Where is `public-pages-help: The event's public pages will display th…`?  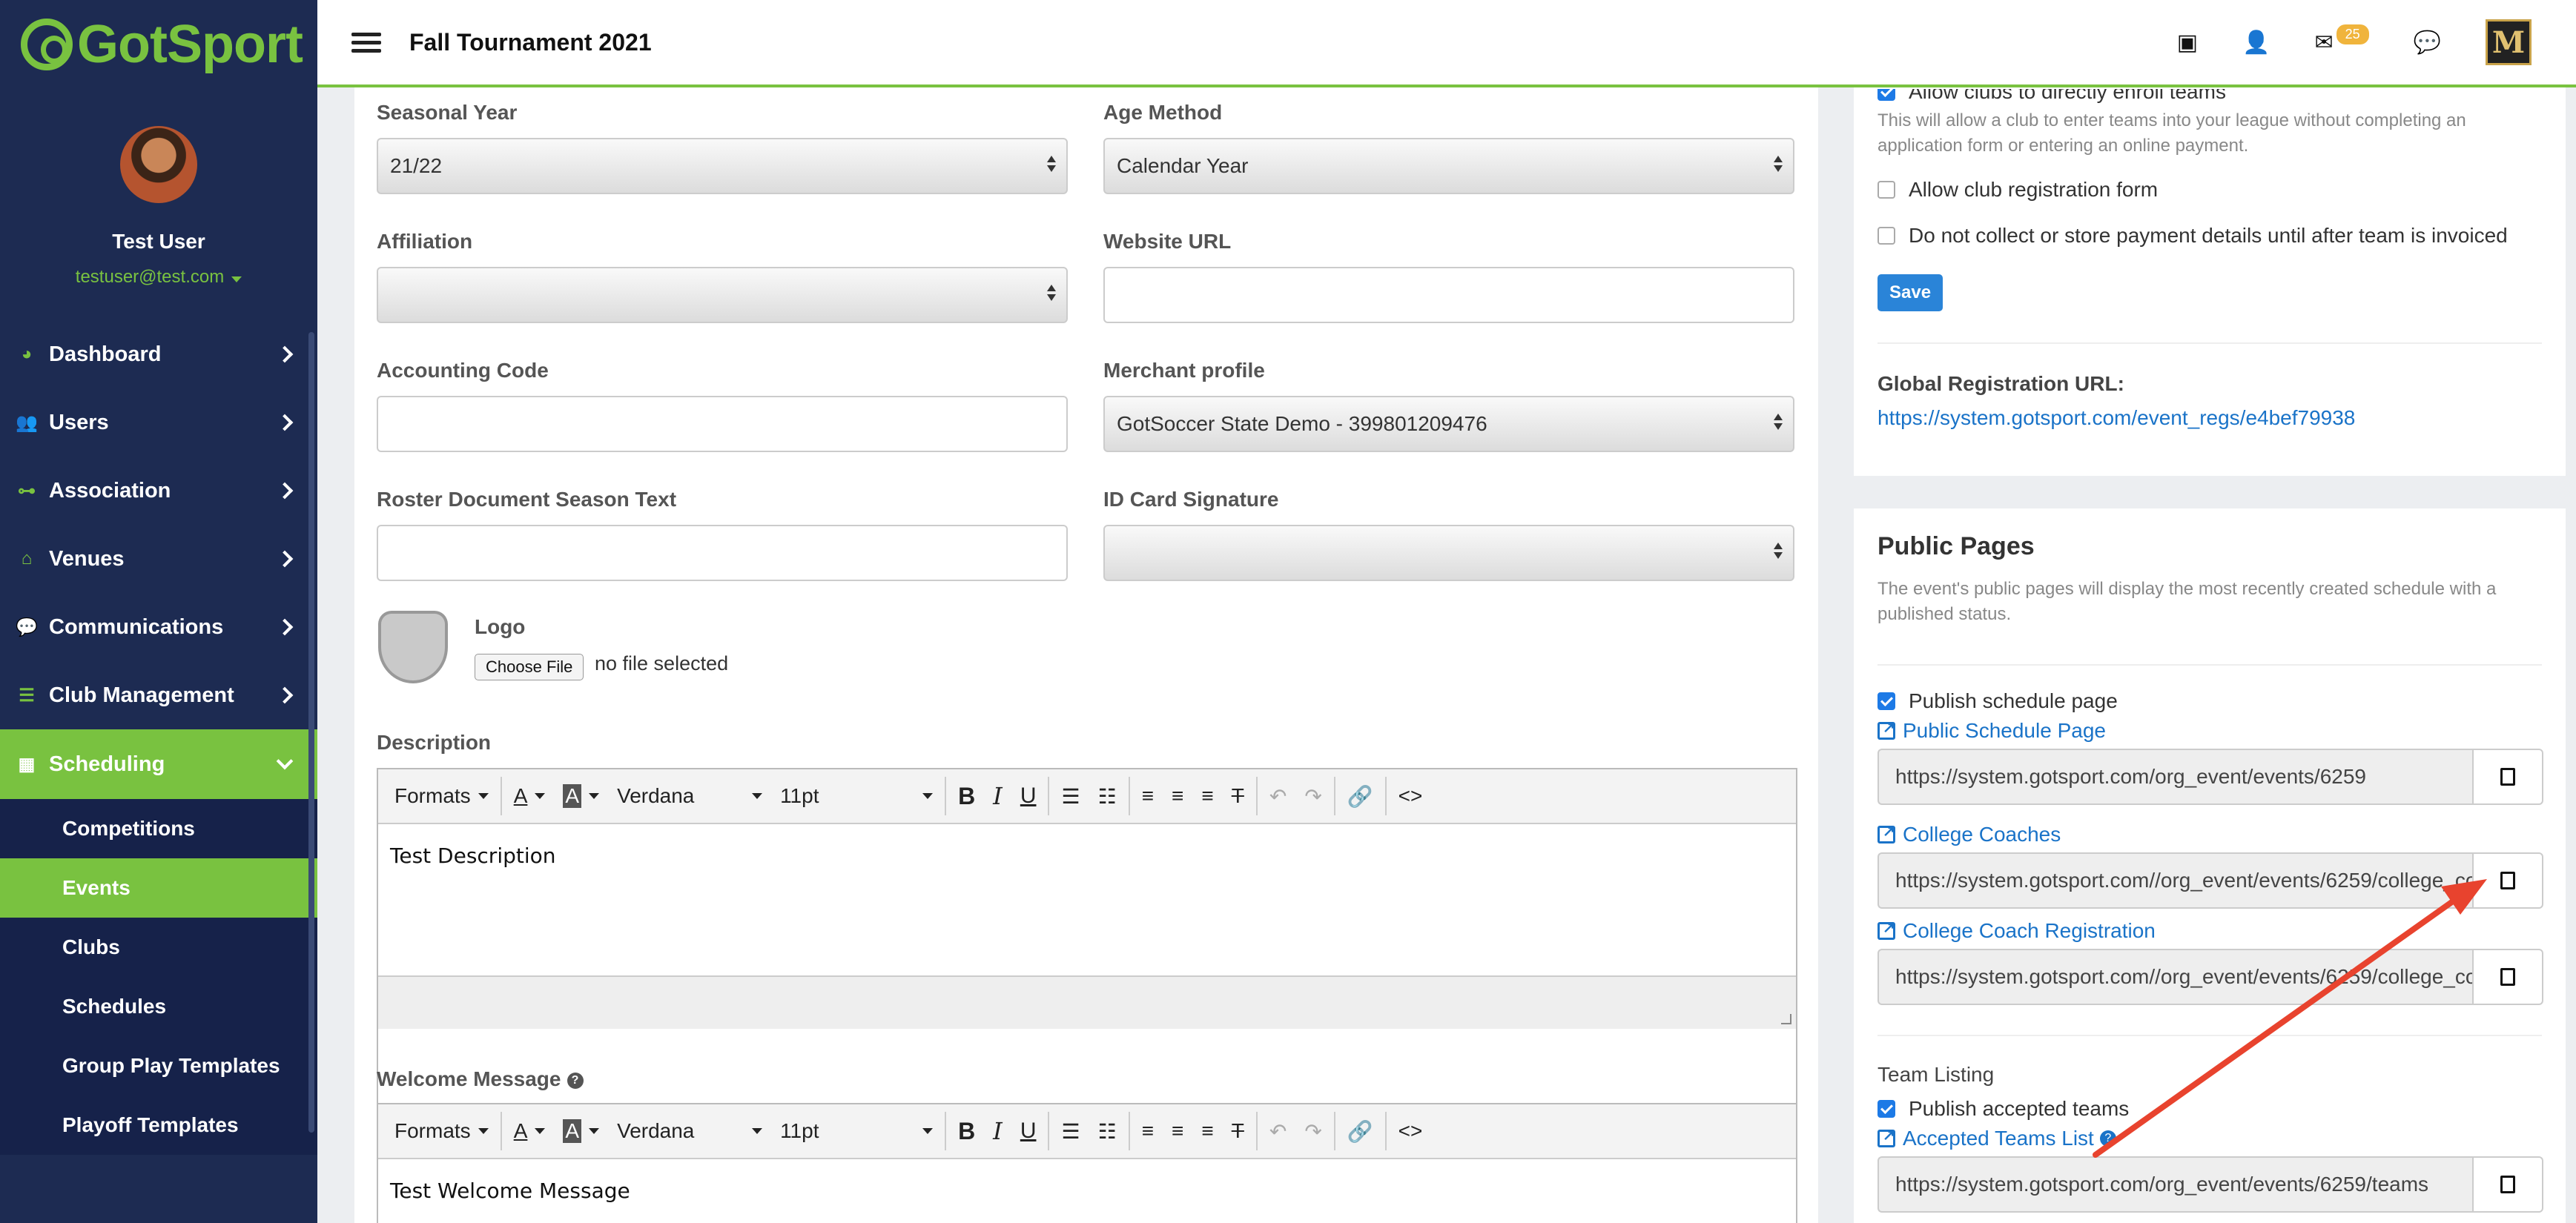 public-pages-help: The event's public pages will display th… is located at coordinates (2187, 601).